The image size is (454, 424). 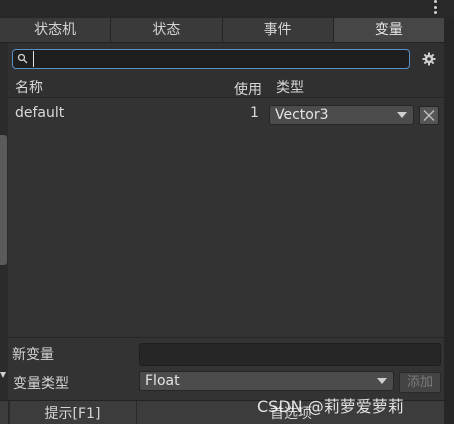 I want to click on column-header-type: 类型, so click(x=290, y=87).